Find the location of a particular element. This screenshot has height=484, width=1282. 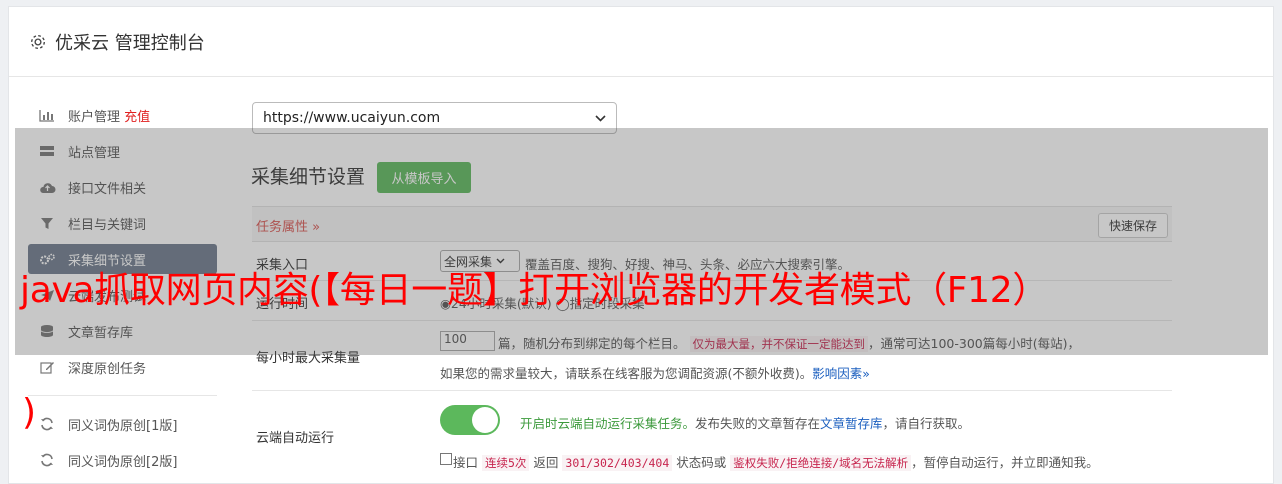

site-select-value: https://www.ucaiyun.com is located at coordinates (352, 118).